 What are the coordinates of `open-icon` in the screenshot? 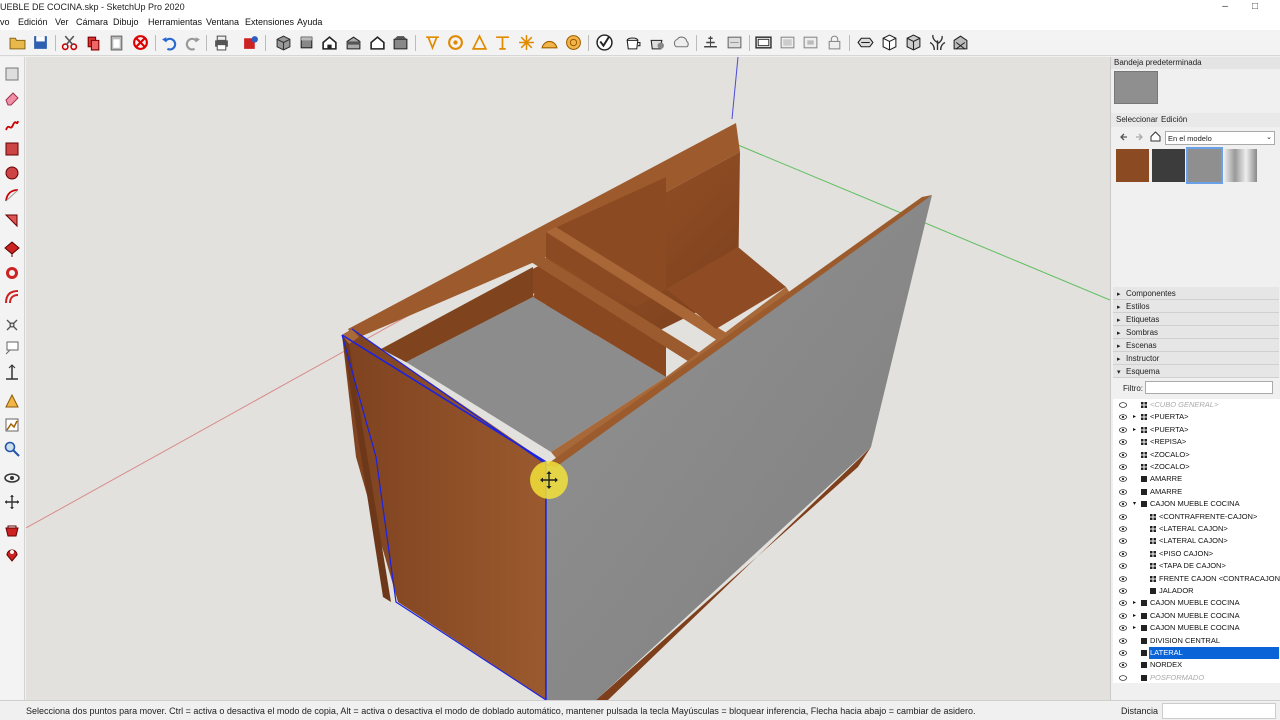 It's located at (17, 42).